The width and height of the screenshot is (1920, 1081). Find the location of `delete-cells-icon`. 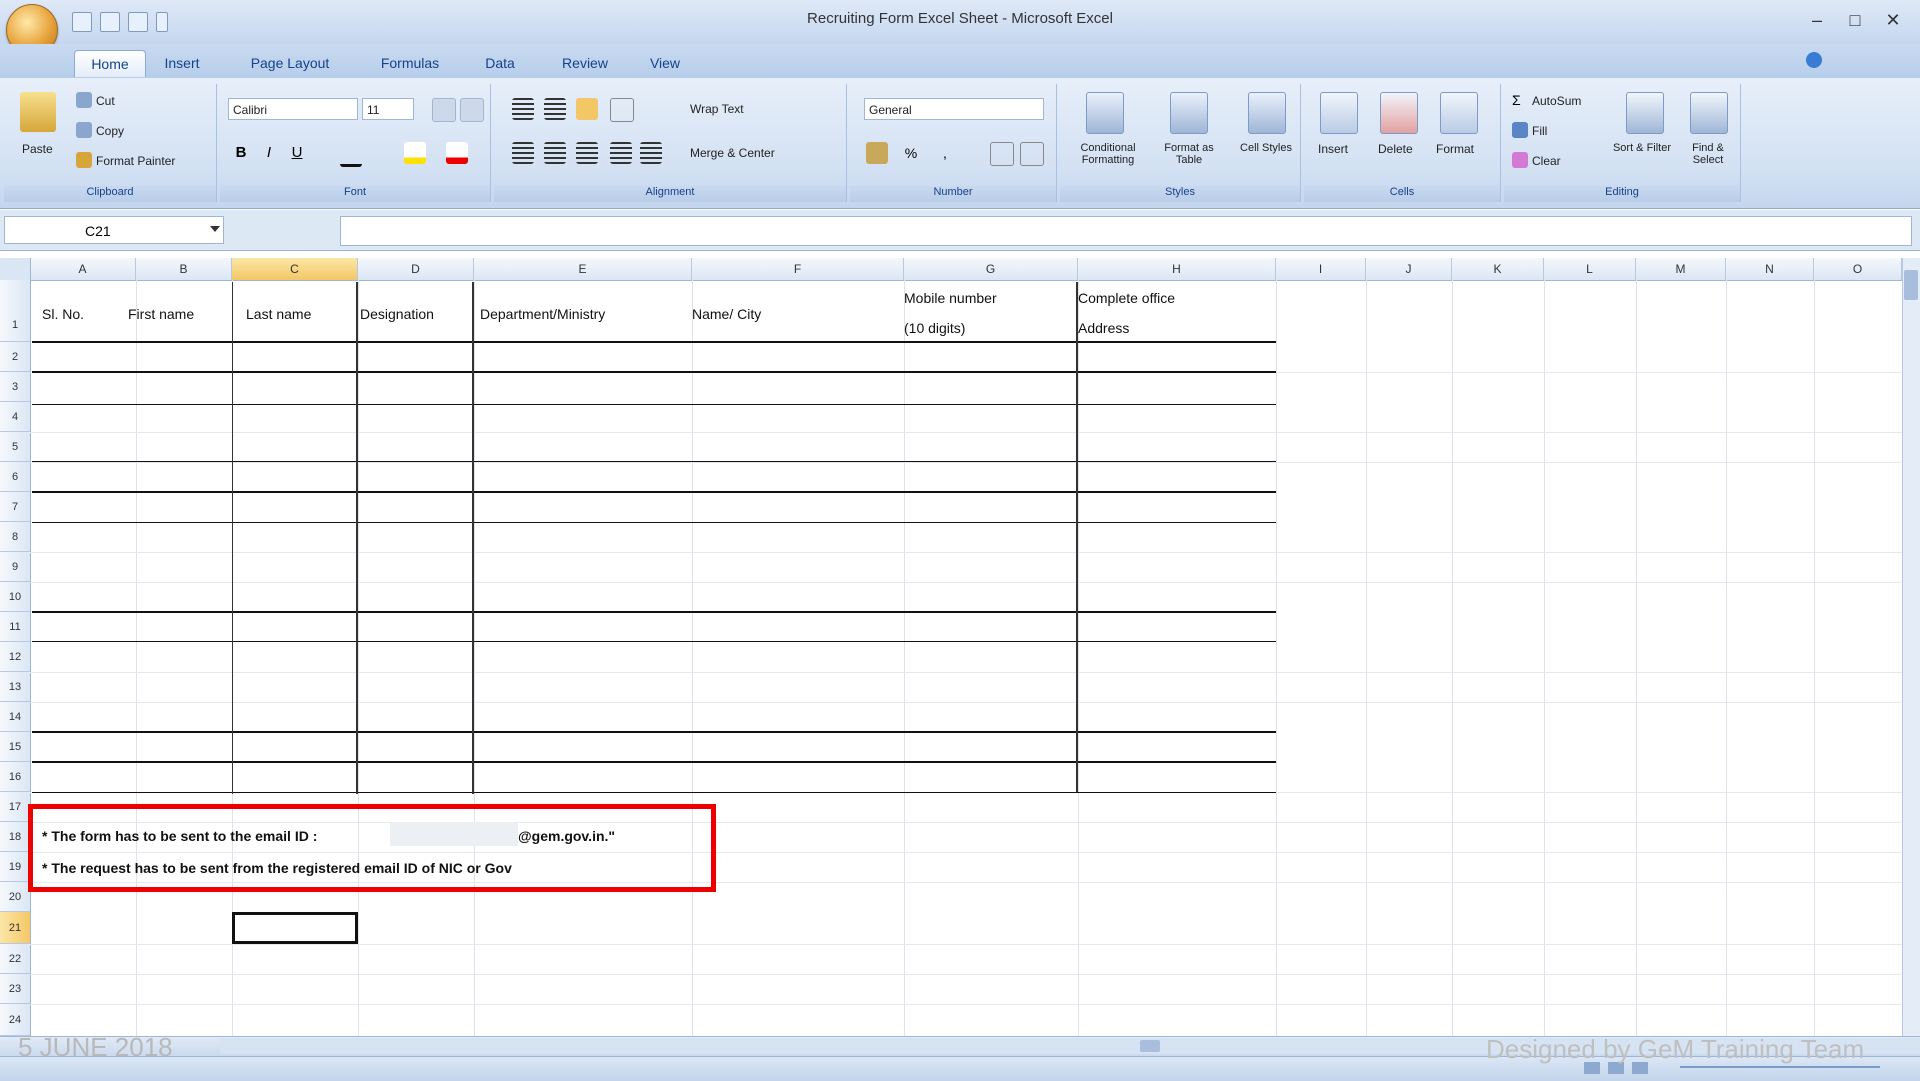

delete-cells-icon is located at coordinates (1399, 113).